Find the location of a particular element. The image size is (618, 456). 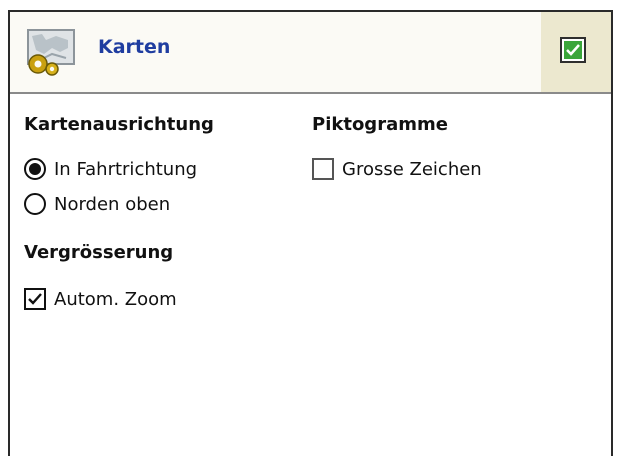

checkmark-icon is located at coordinates (35, 299).